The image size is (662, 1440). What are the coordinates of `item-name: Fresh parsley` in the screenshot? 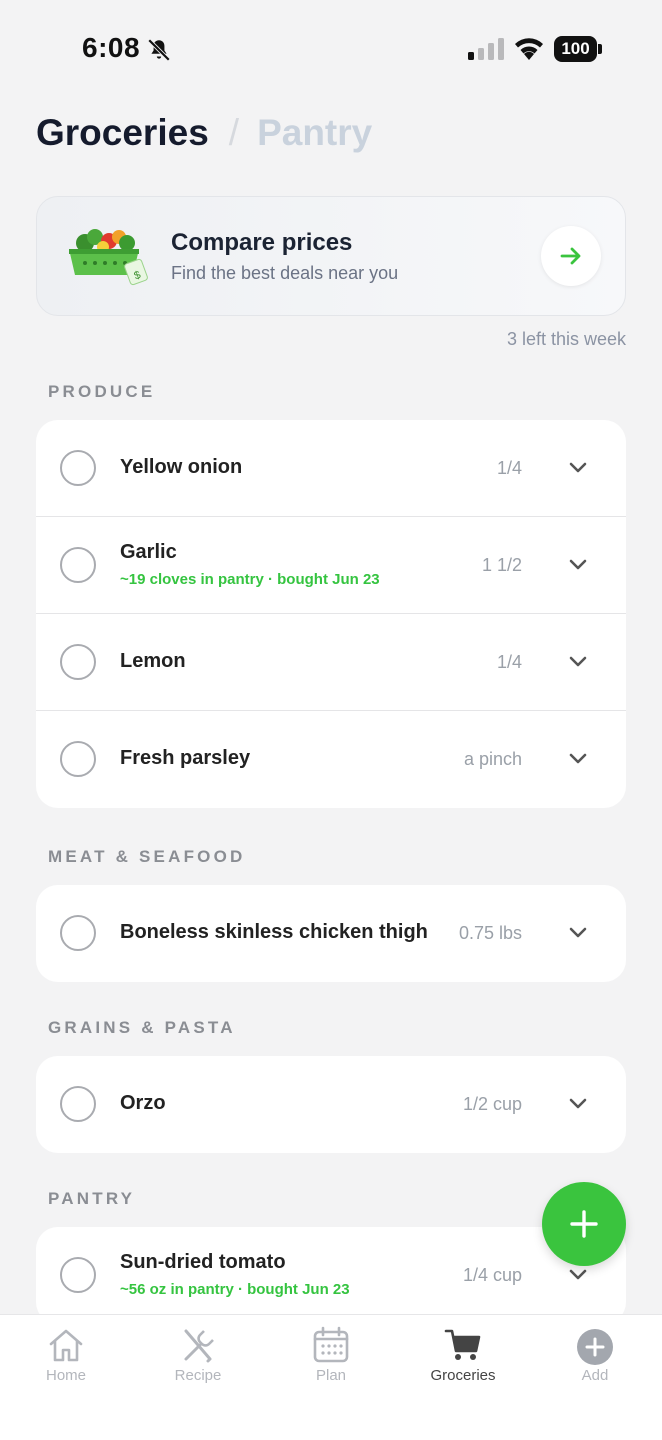 It's located at (185, 758).